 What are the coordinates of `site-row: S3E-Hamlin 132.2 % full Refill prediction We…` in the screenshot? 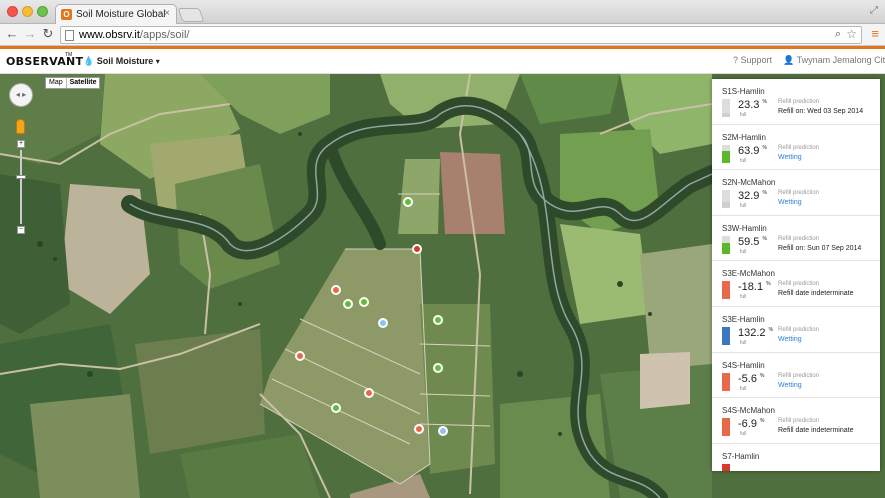 It's located at (796, 330).